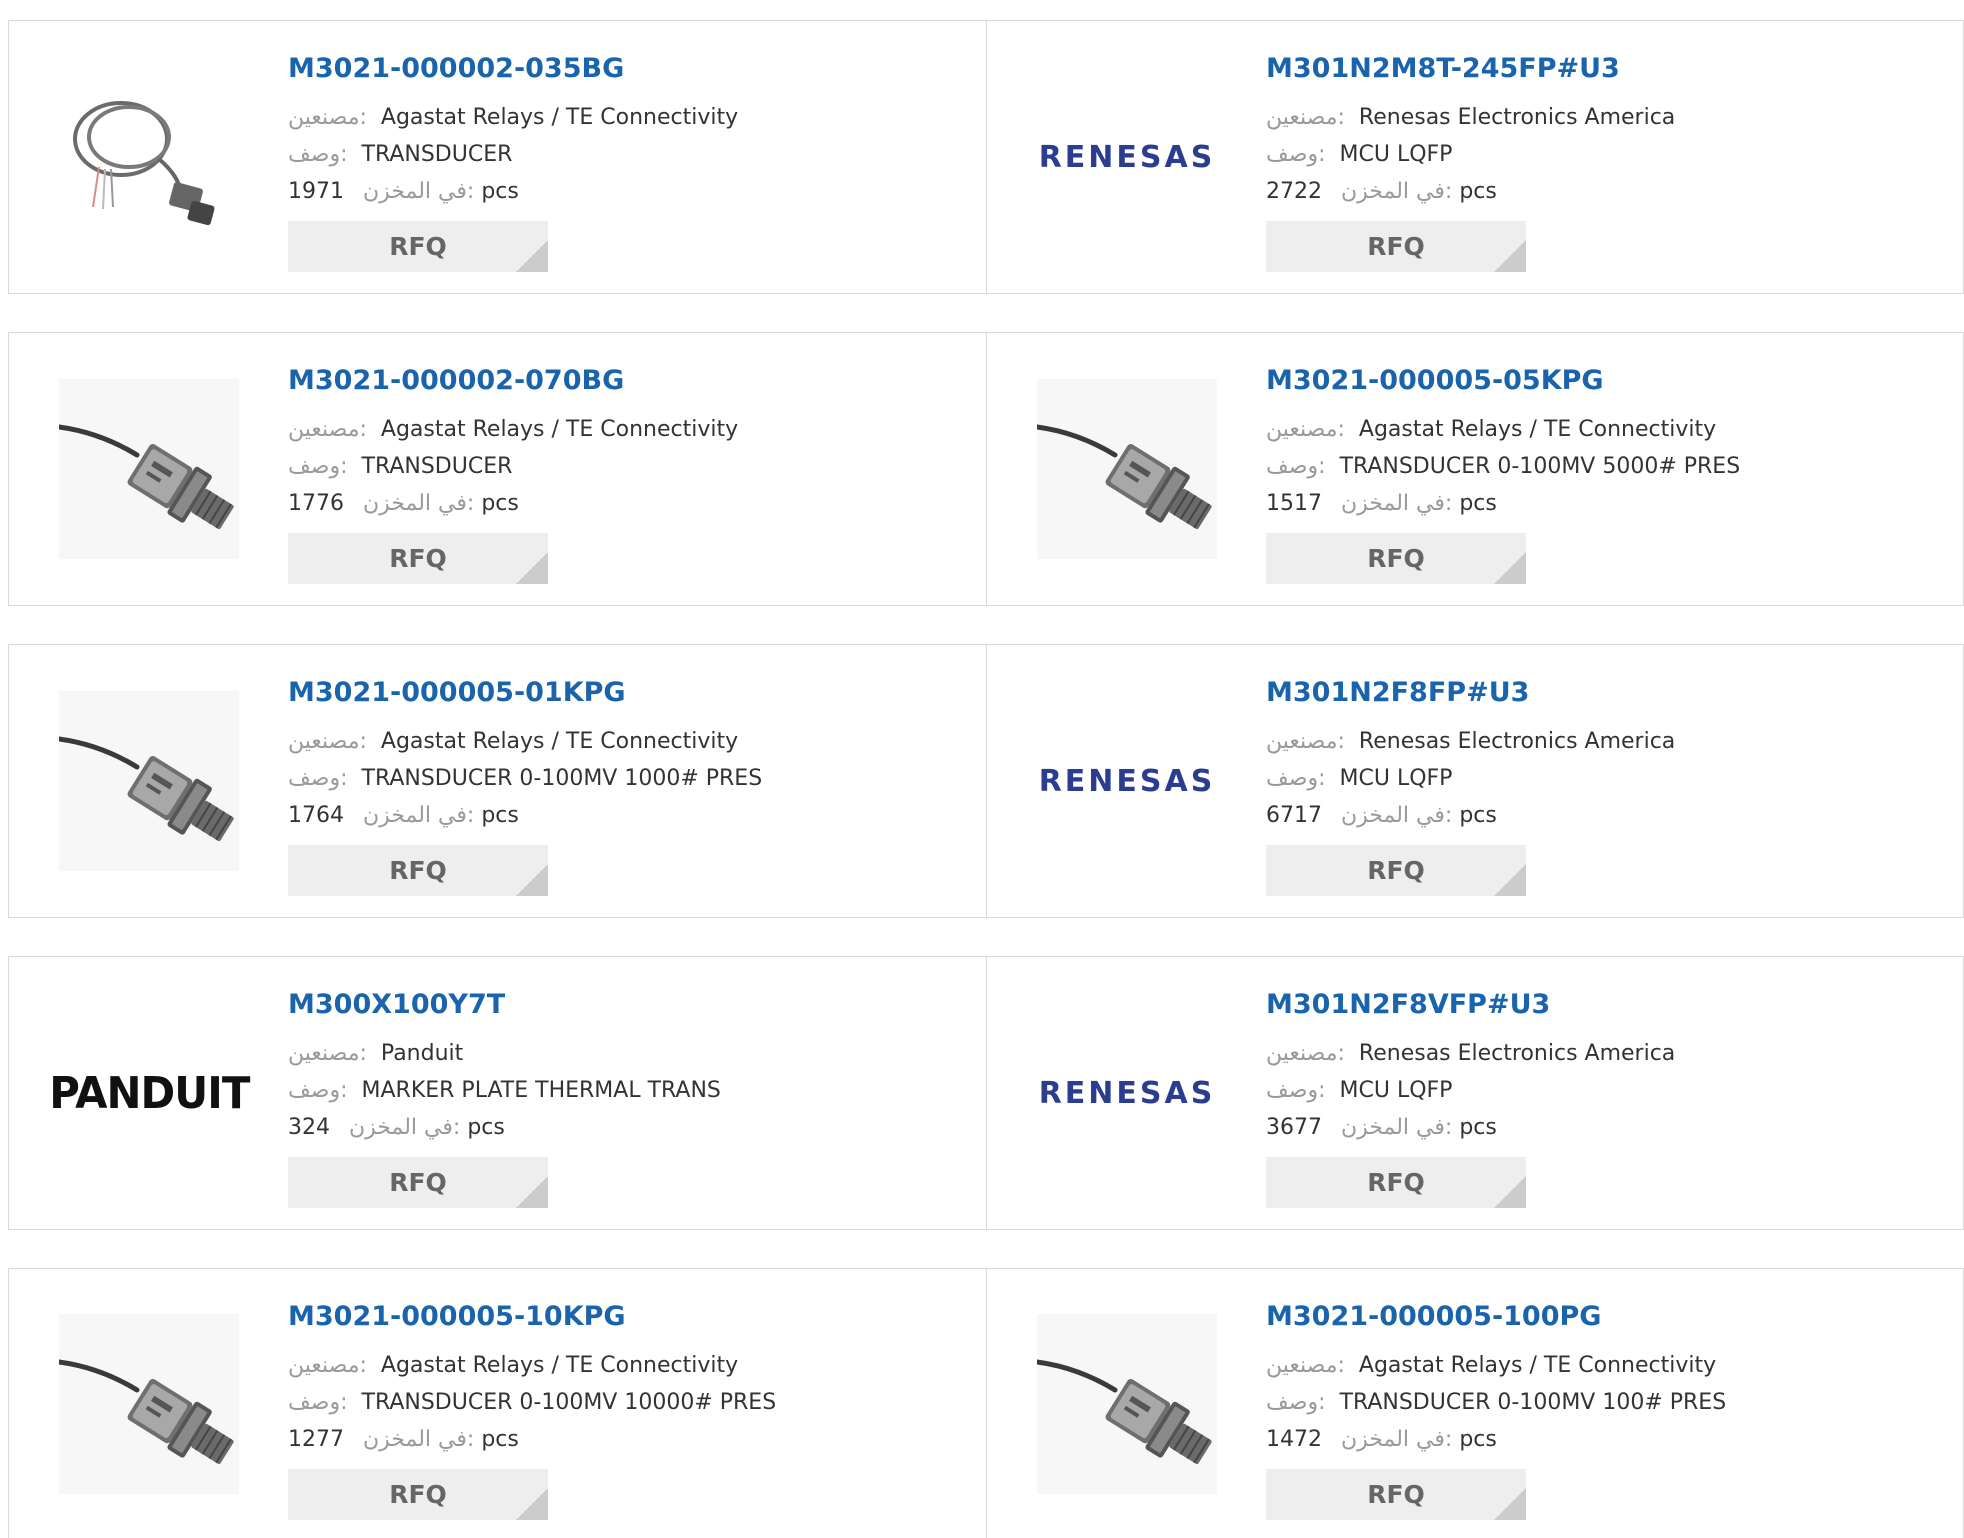 This screenshot has width=1964, height=1538. What do you see at coordinates (149, 1093) in the screenshot?
I see `product-thumbnail: PANDUIT` at bounding box center [149, 1093].